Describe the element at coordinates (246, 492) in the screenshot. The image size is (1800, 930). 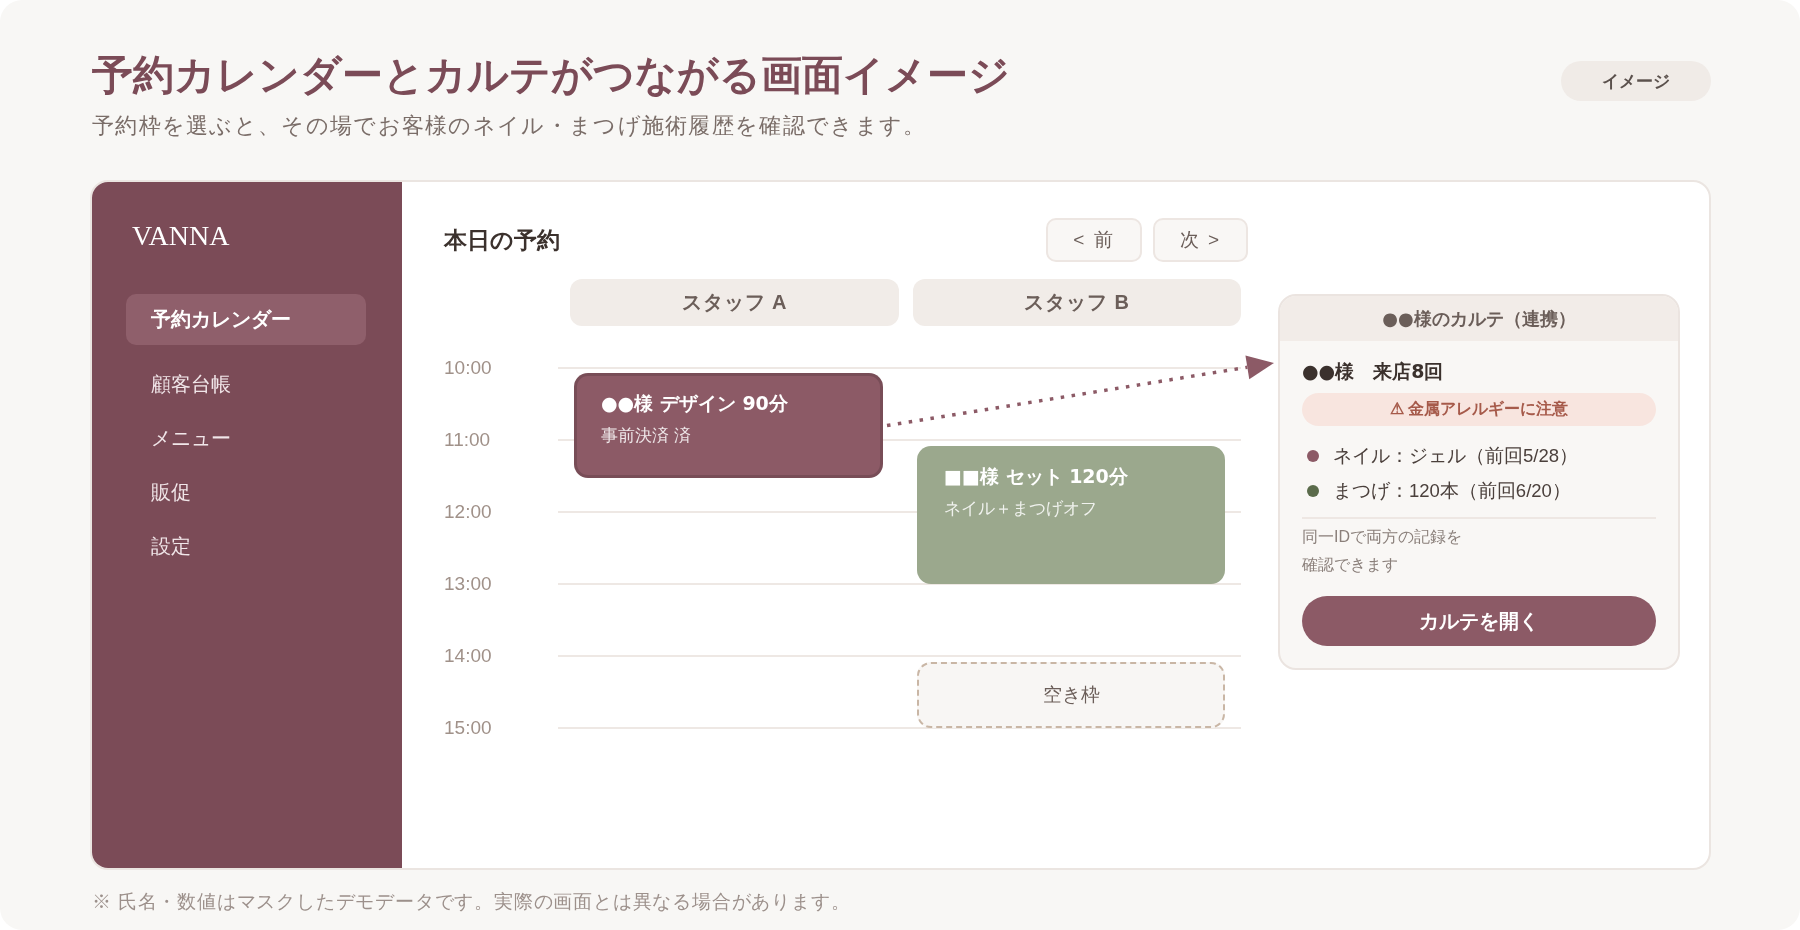
I see `sidebar-item: 販促` at that location.